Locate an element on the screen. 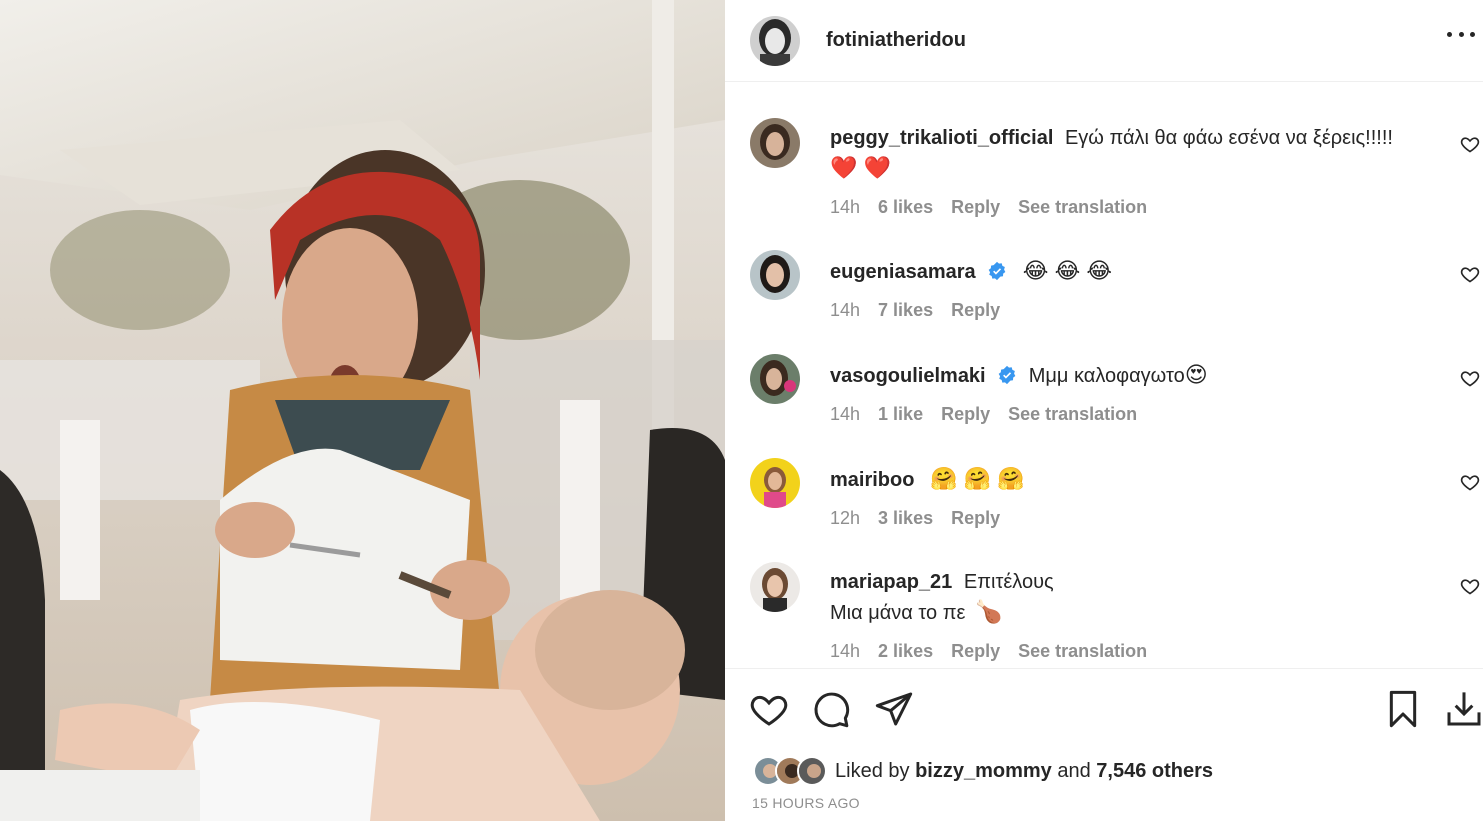 The height and width of the screenshot is (821, 1483). likes-text: Liked by bizzy_mommy and 7,546 others is located at coordinates (1024, 771).